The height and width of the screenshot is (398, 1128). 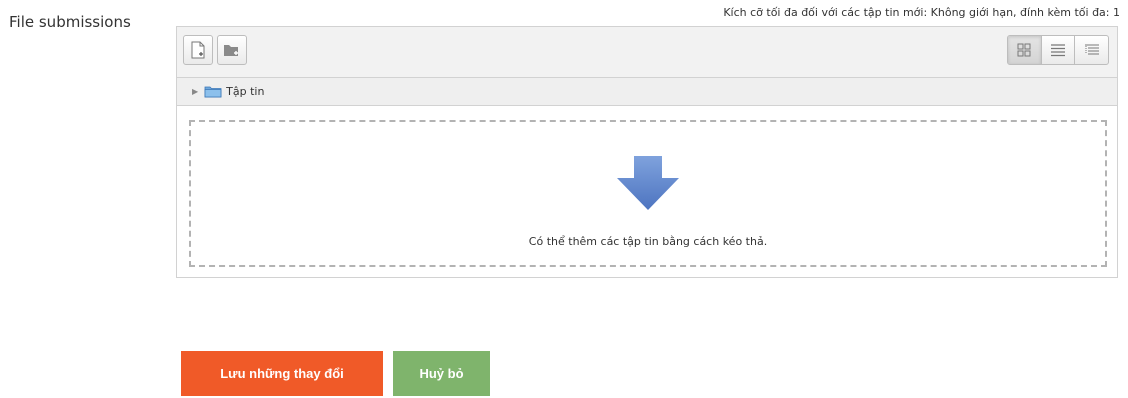 I want to click on add-file-button, so click(x=198, y=50).